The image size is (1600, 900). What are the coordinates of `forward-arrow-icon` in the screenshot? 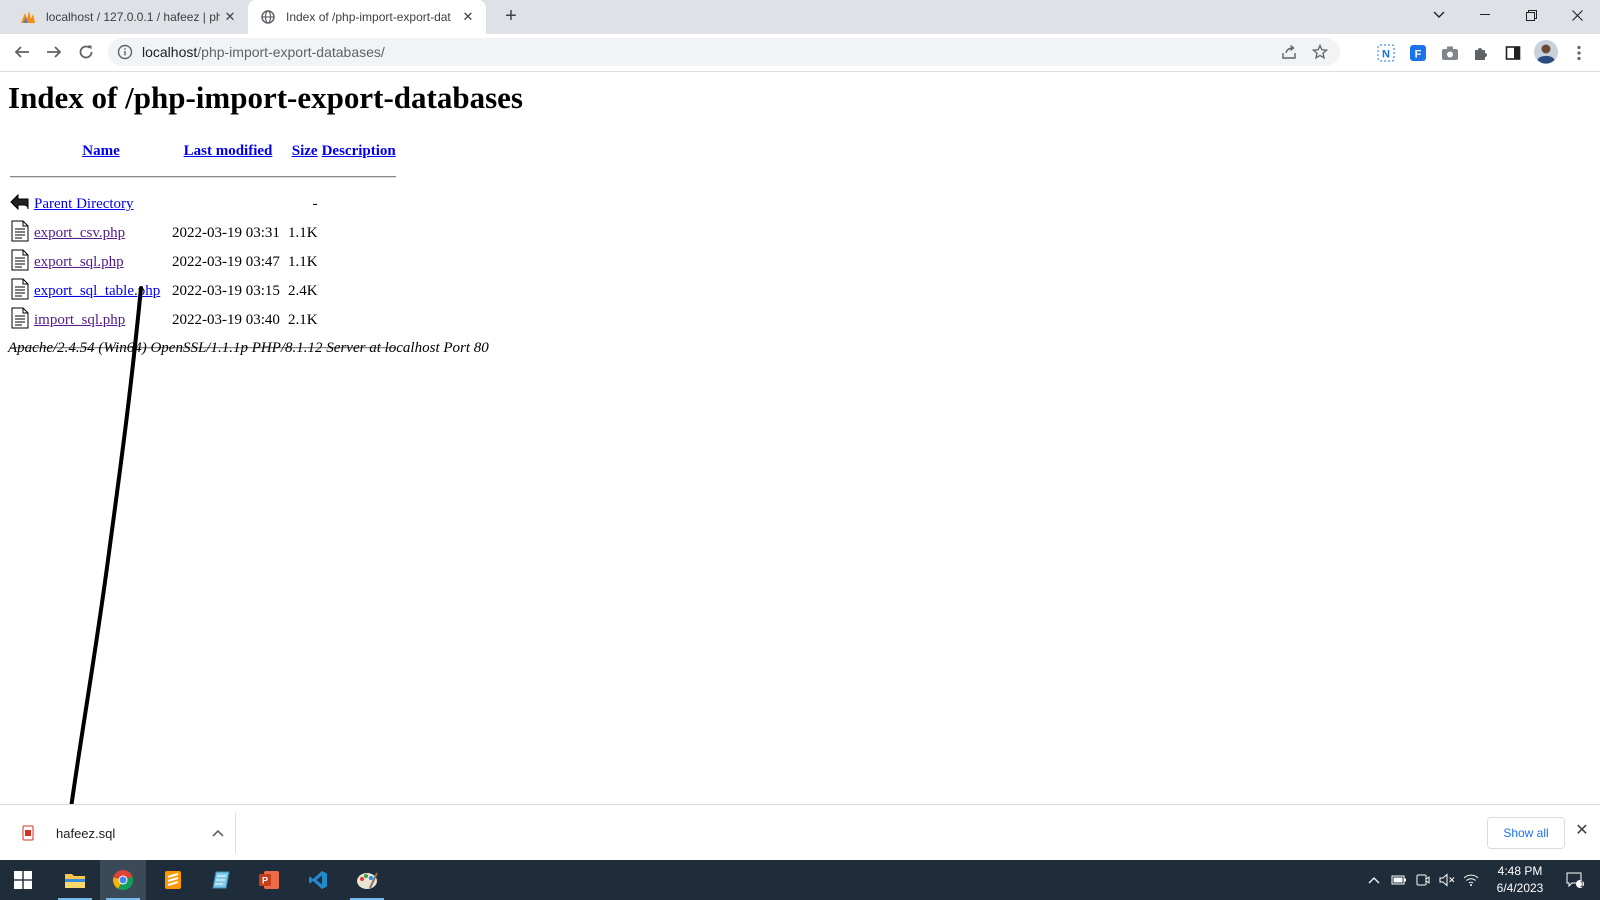 It's located at (54, 52).